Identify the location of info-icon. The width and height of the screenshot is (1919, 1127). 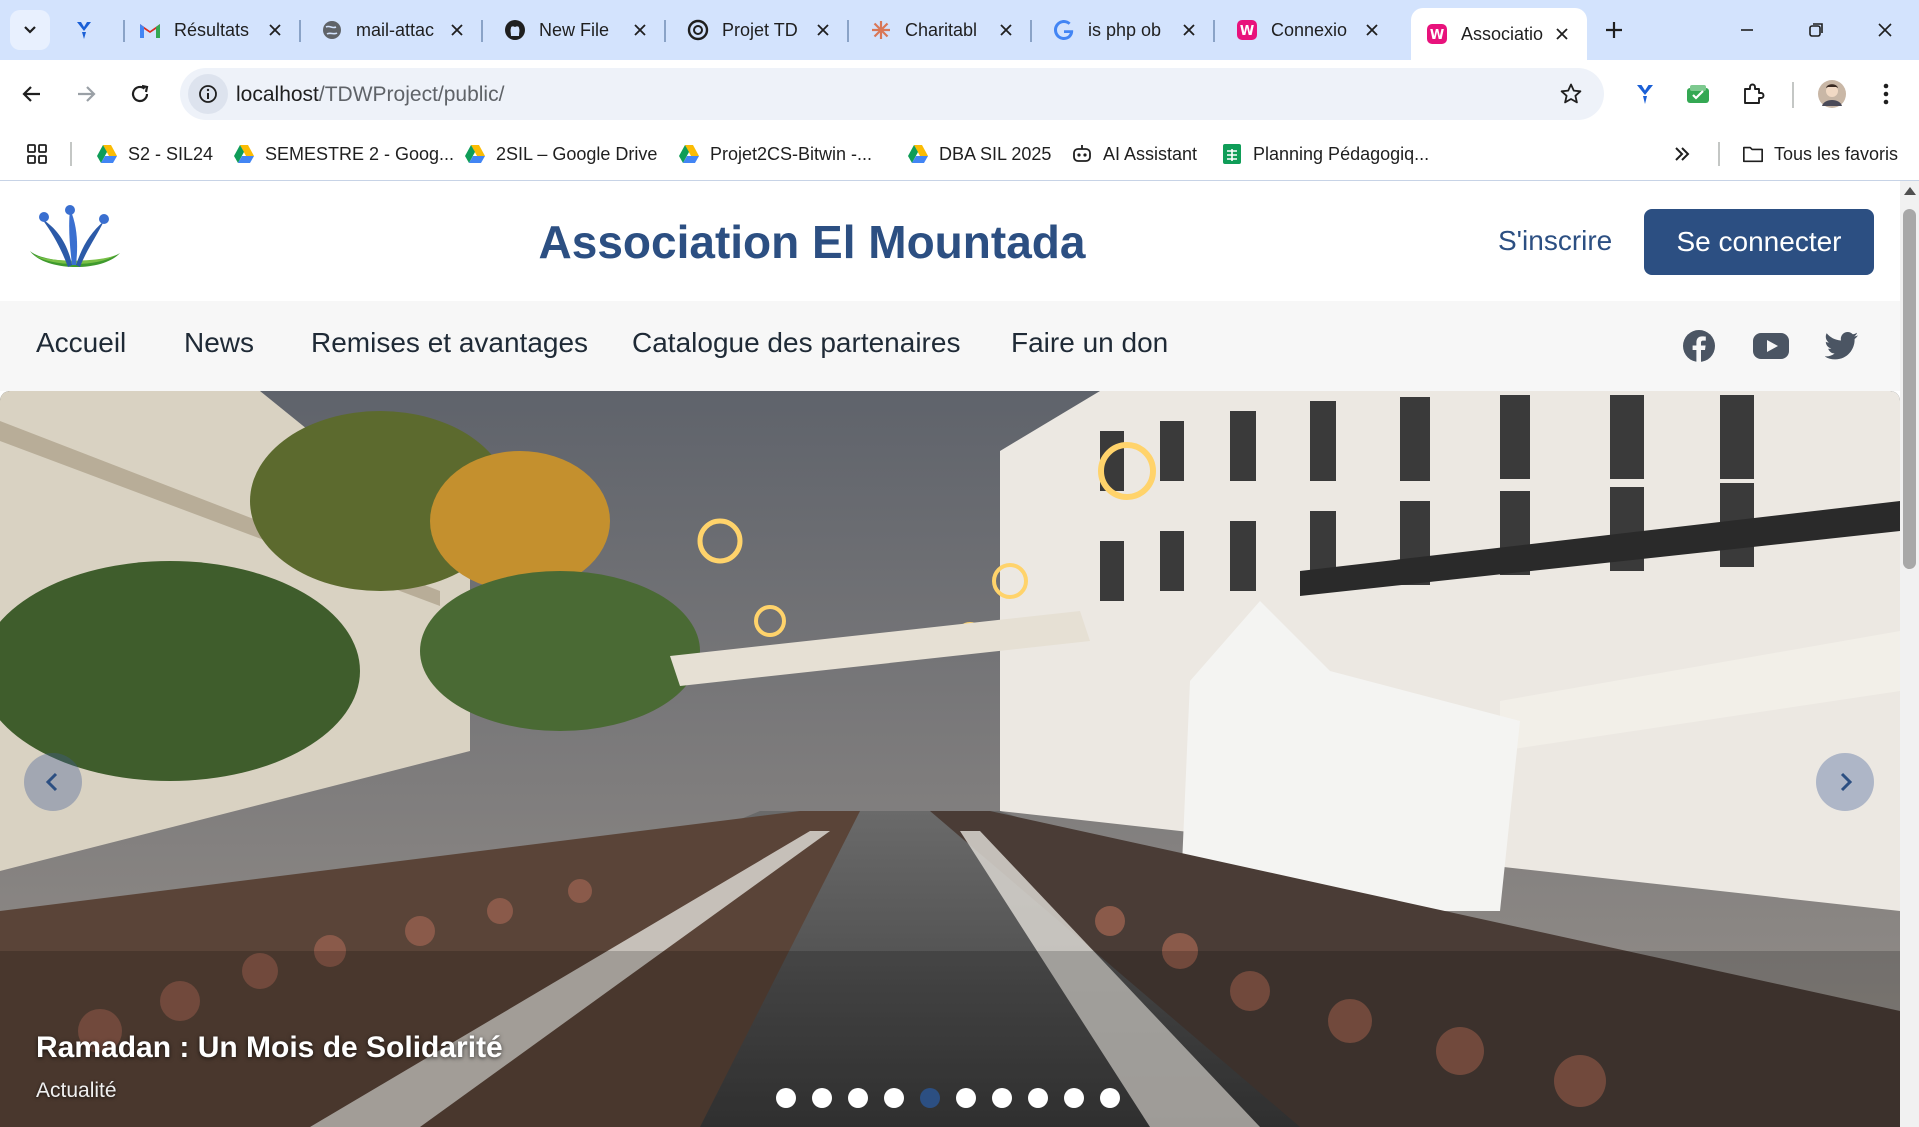
(208, 94).